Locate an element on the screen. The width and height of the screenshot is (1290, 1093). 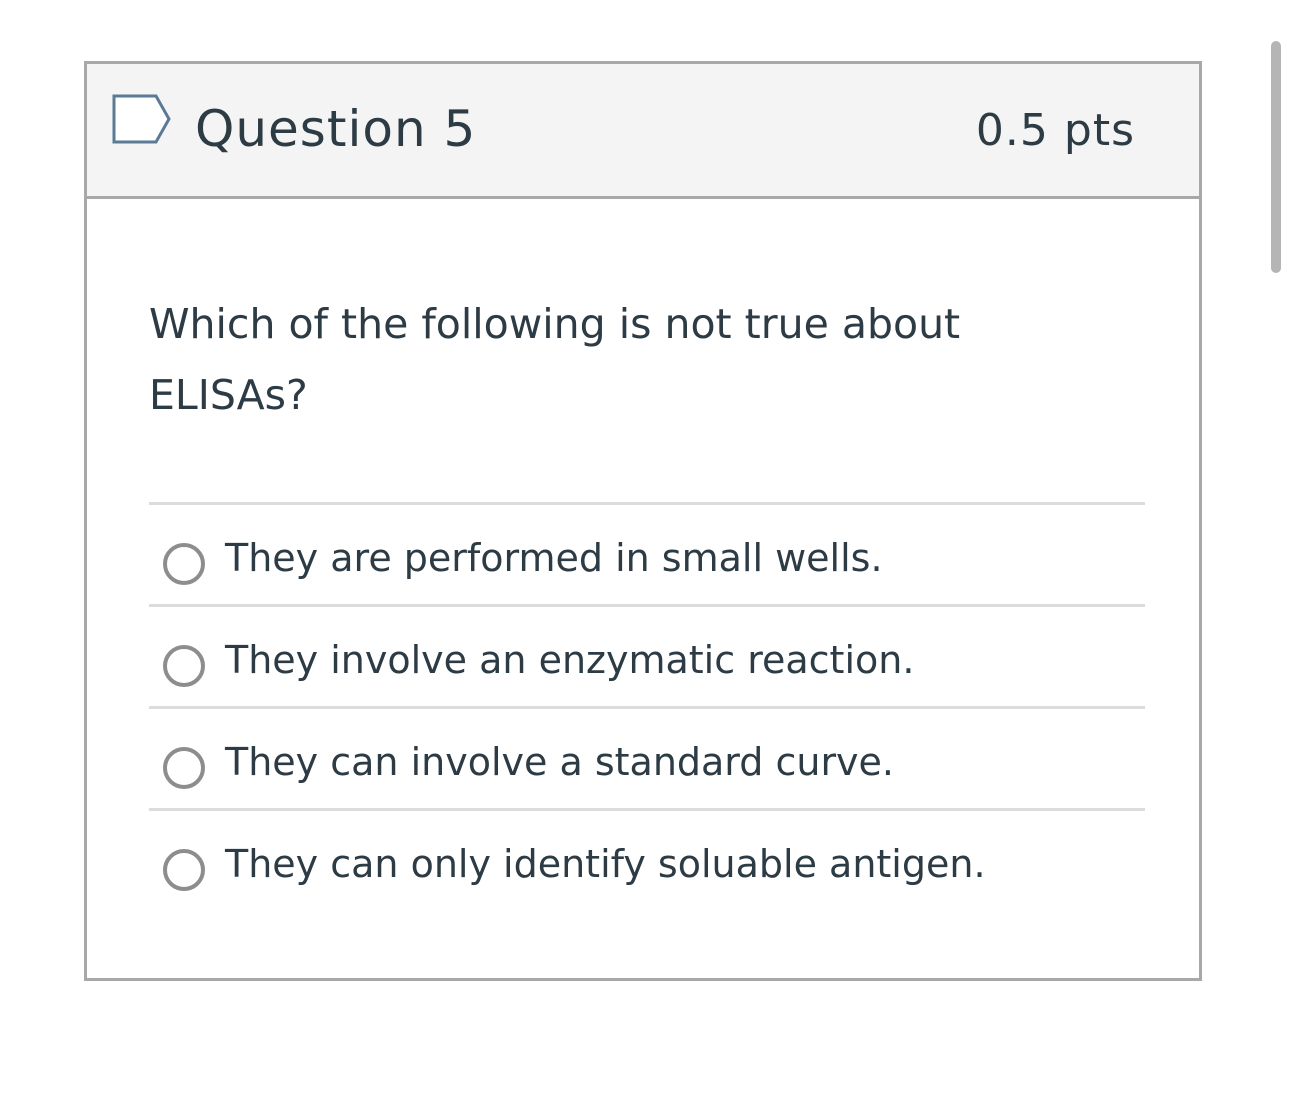
vertical-scrollbar is located at coordinates (1276, 157).